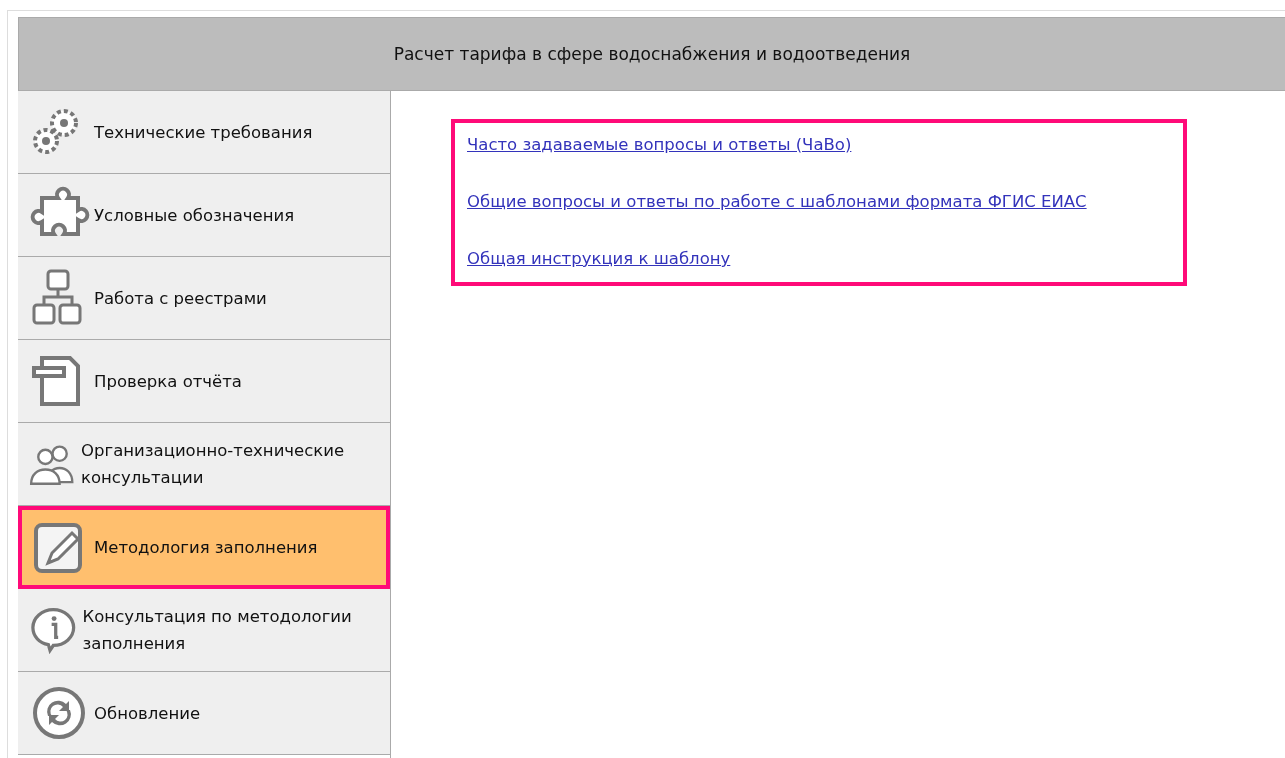  What do you see at coordinates (204, 713) in the screenshot?
I see `sidebar-item: Обновление` at bounding box center [204, 713].